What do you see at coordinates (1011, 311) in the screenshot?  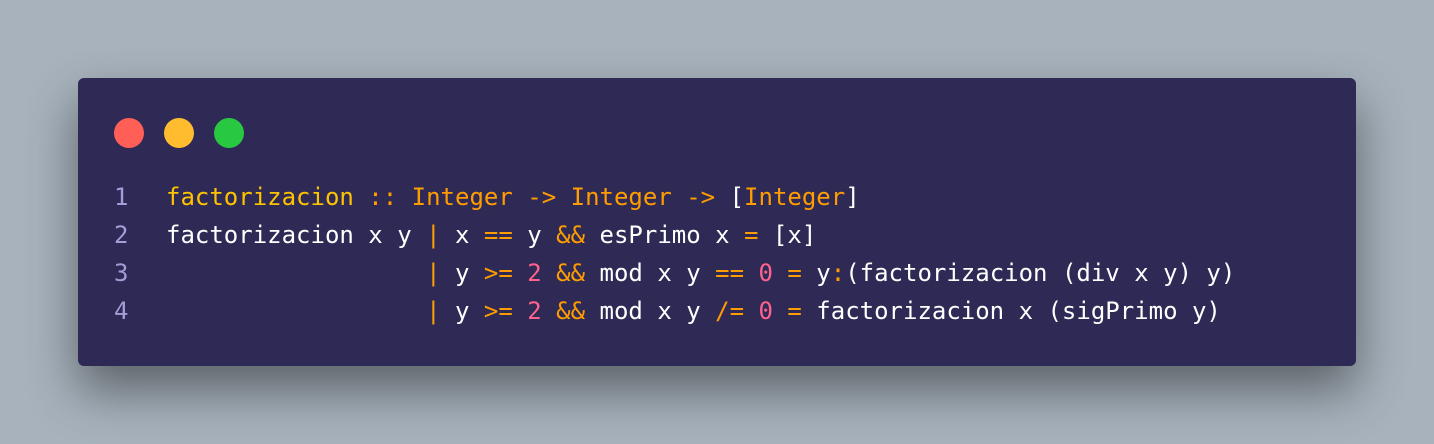 I see `code-token: factorizacion x (sigPrimo y)` at bounding box center [1011, 311].